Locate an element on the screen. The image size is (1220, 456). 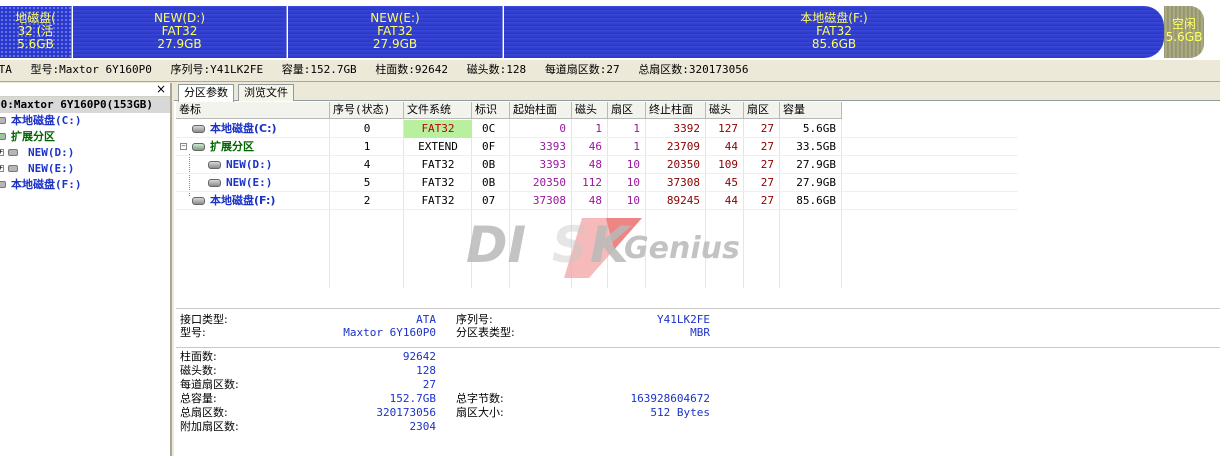
tree-item-disk: D0:Maxtor 6Y160P0(153GB) is located at coordinates (85, 105).